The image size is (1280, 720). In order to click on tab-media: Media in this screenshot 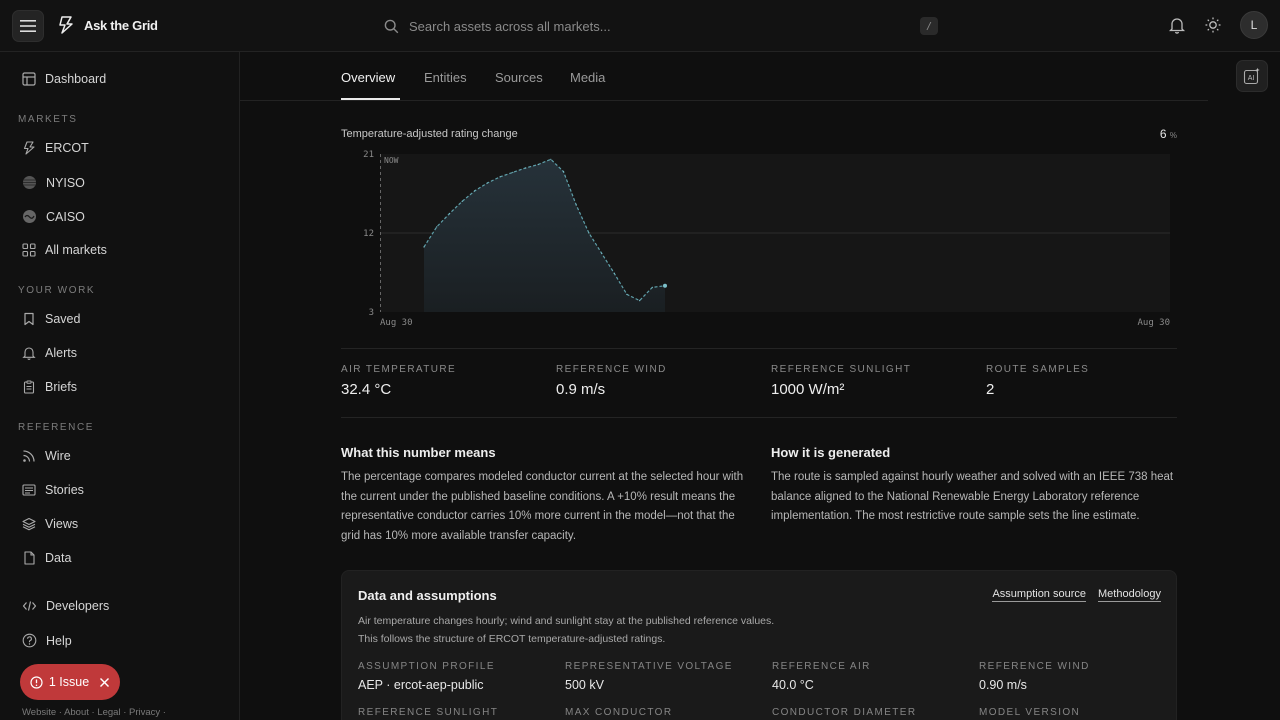, I will do `click(587, 77)`.